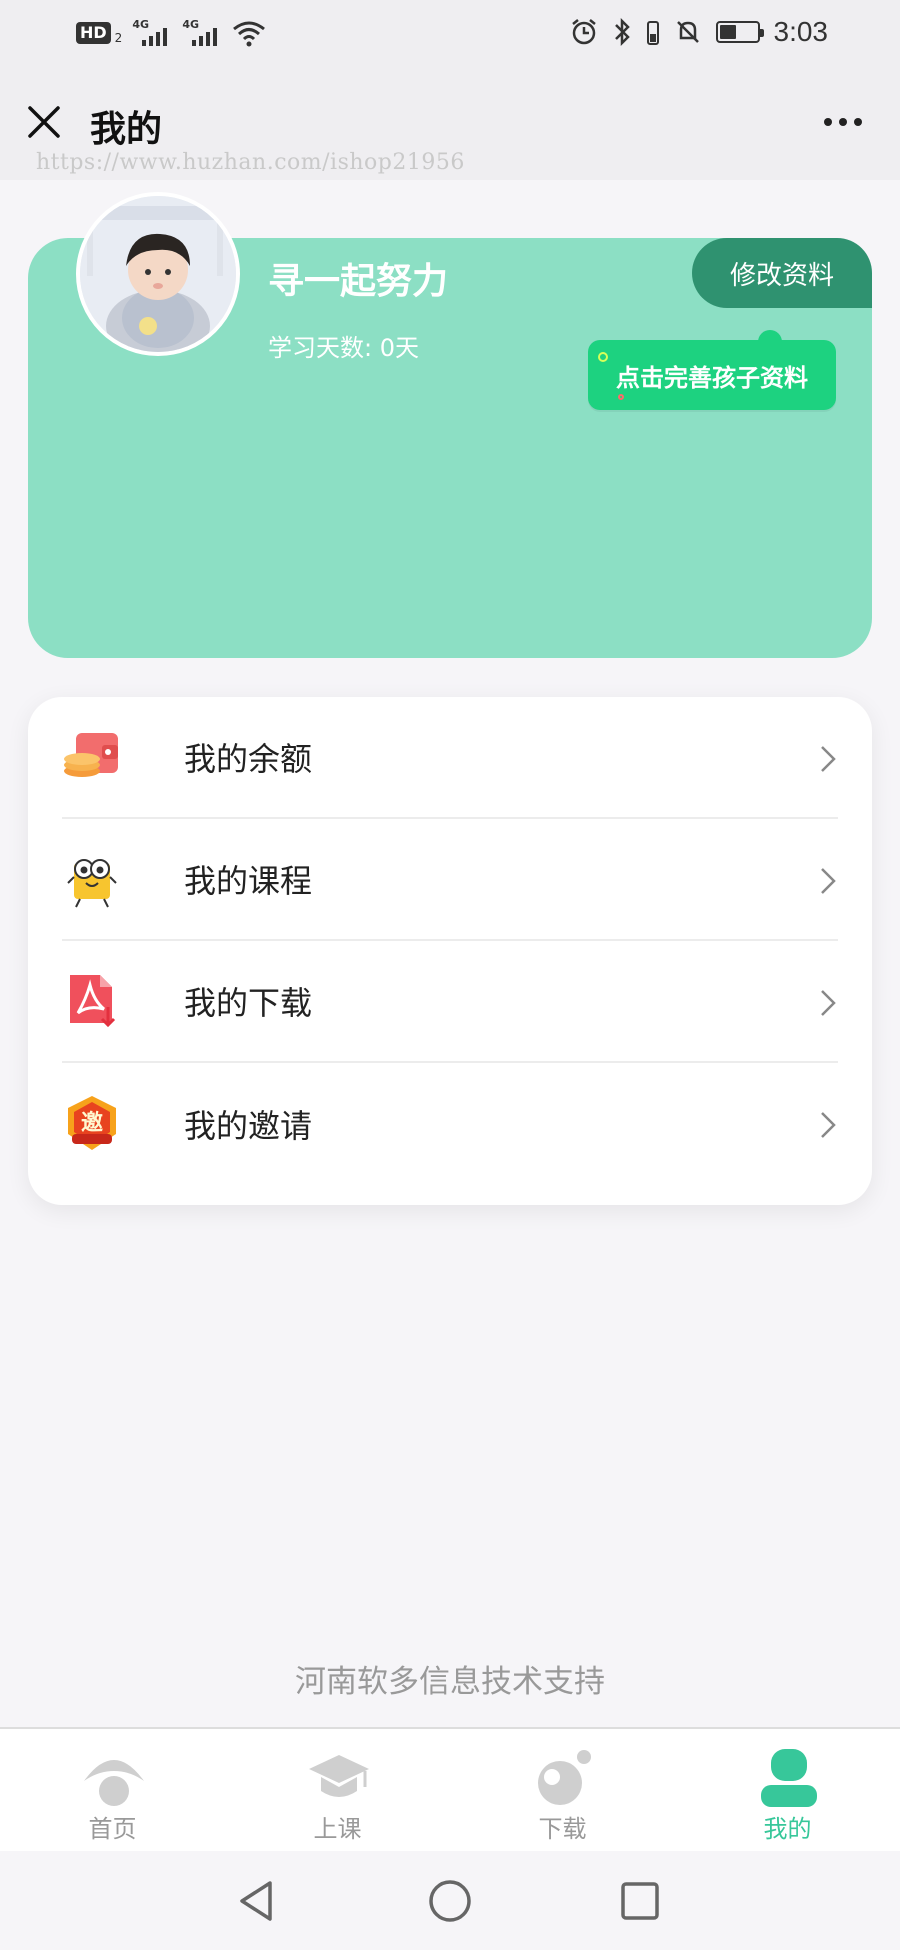 This screenshot has height=1950, width=900. Describe the element at coordinates (91, 755) in the screenshot. I see `wallet-coins-icon` at that location.